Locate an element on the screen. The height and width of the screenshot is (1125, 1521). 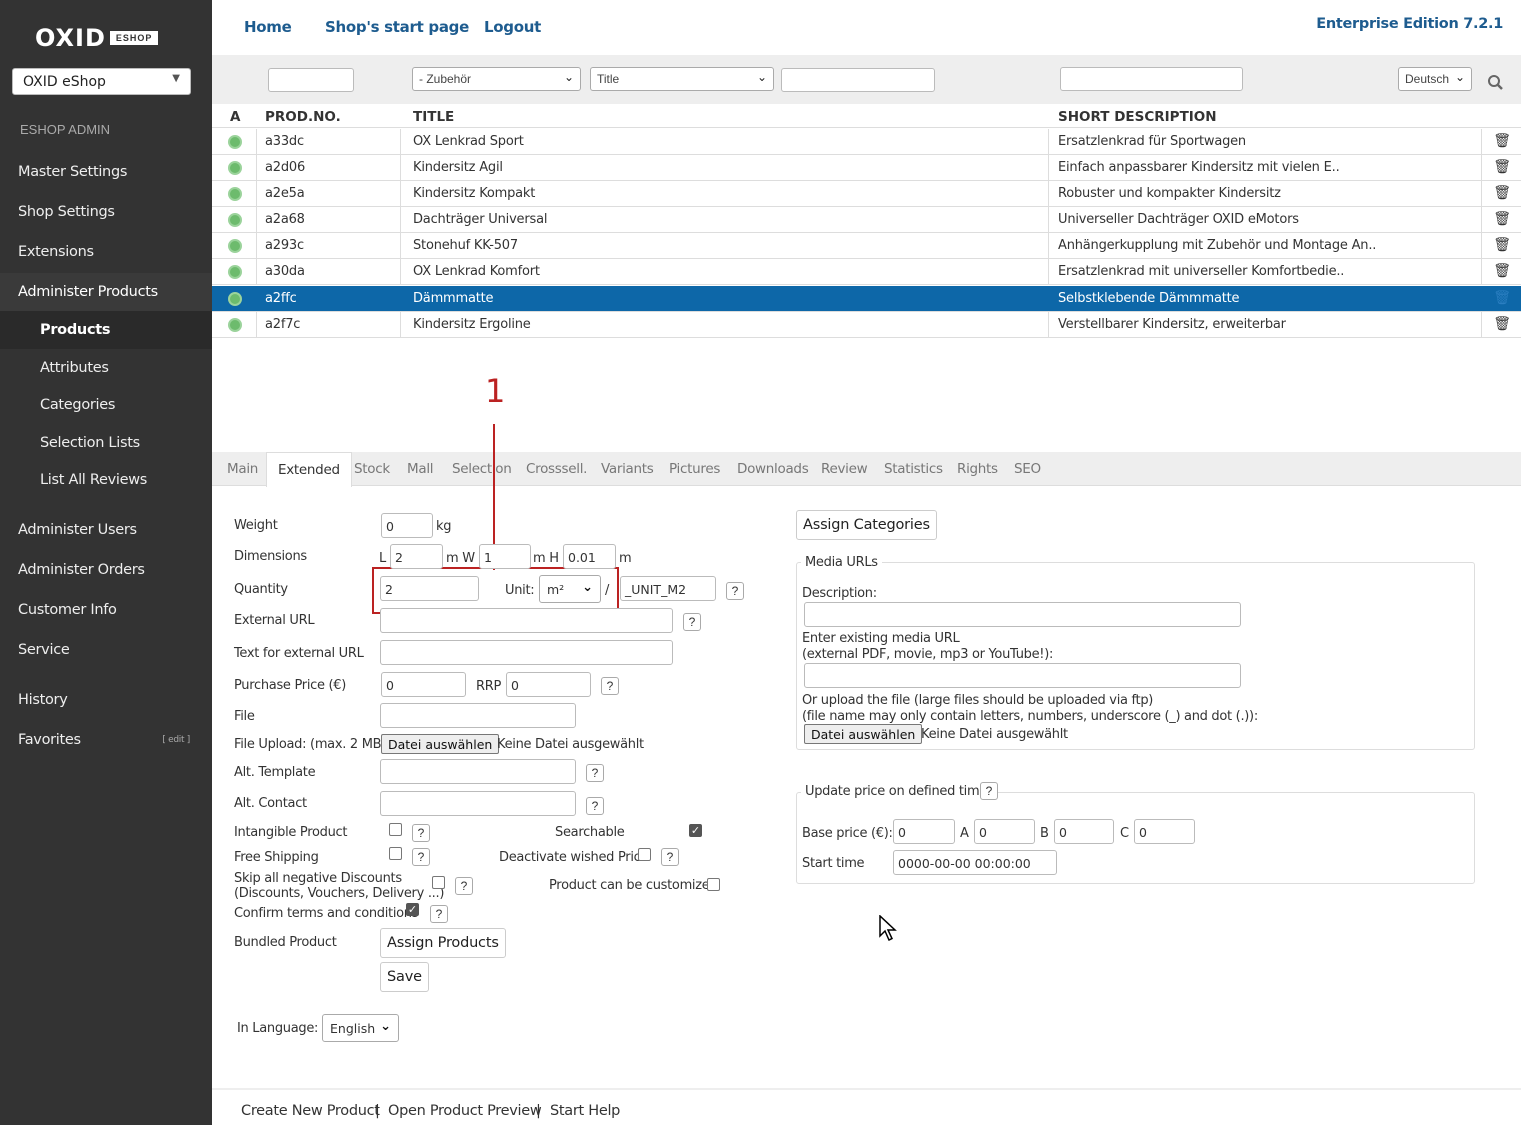
tab-downloads: Downloads is located at coordinates (773, 469).